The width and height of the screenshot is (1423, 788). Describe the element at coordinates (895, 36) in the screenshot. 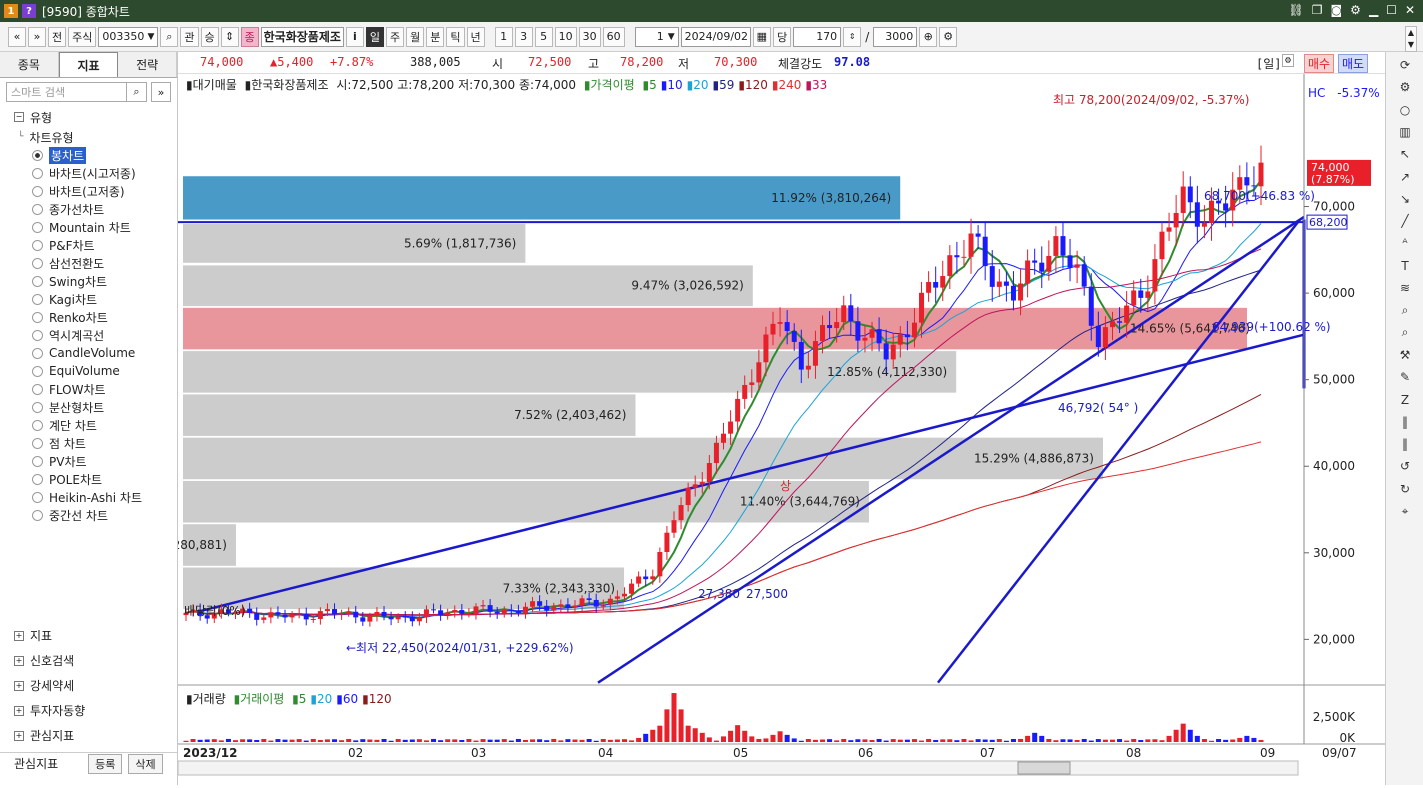

I see `total-input: 3000` at that location.